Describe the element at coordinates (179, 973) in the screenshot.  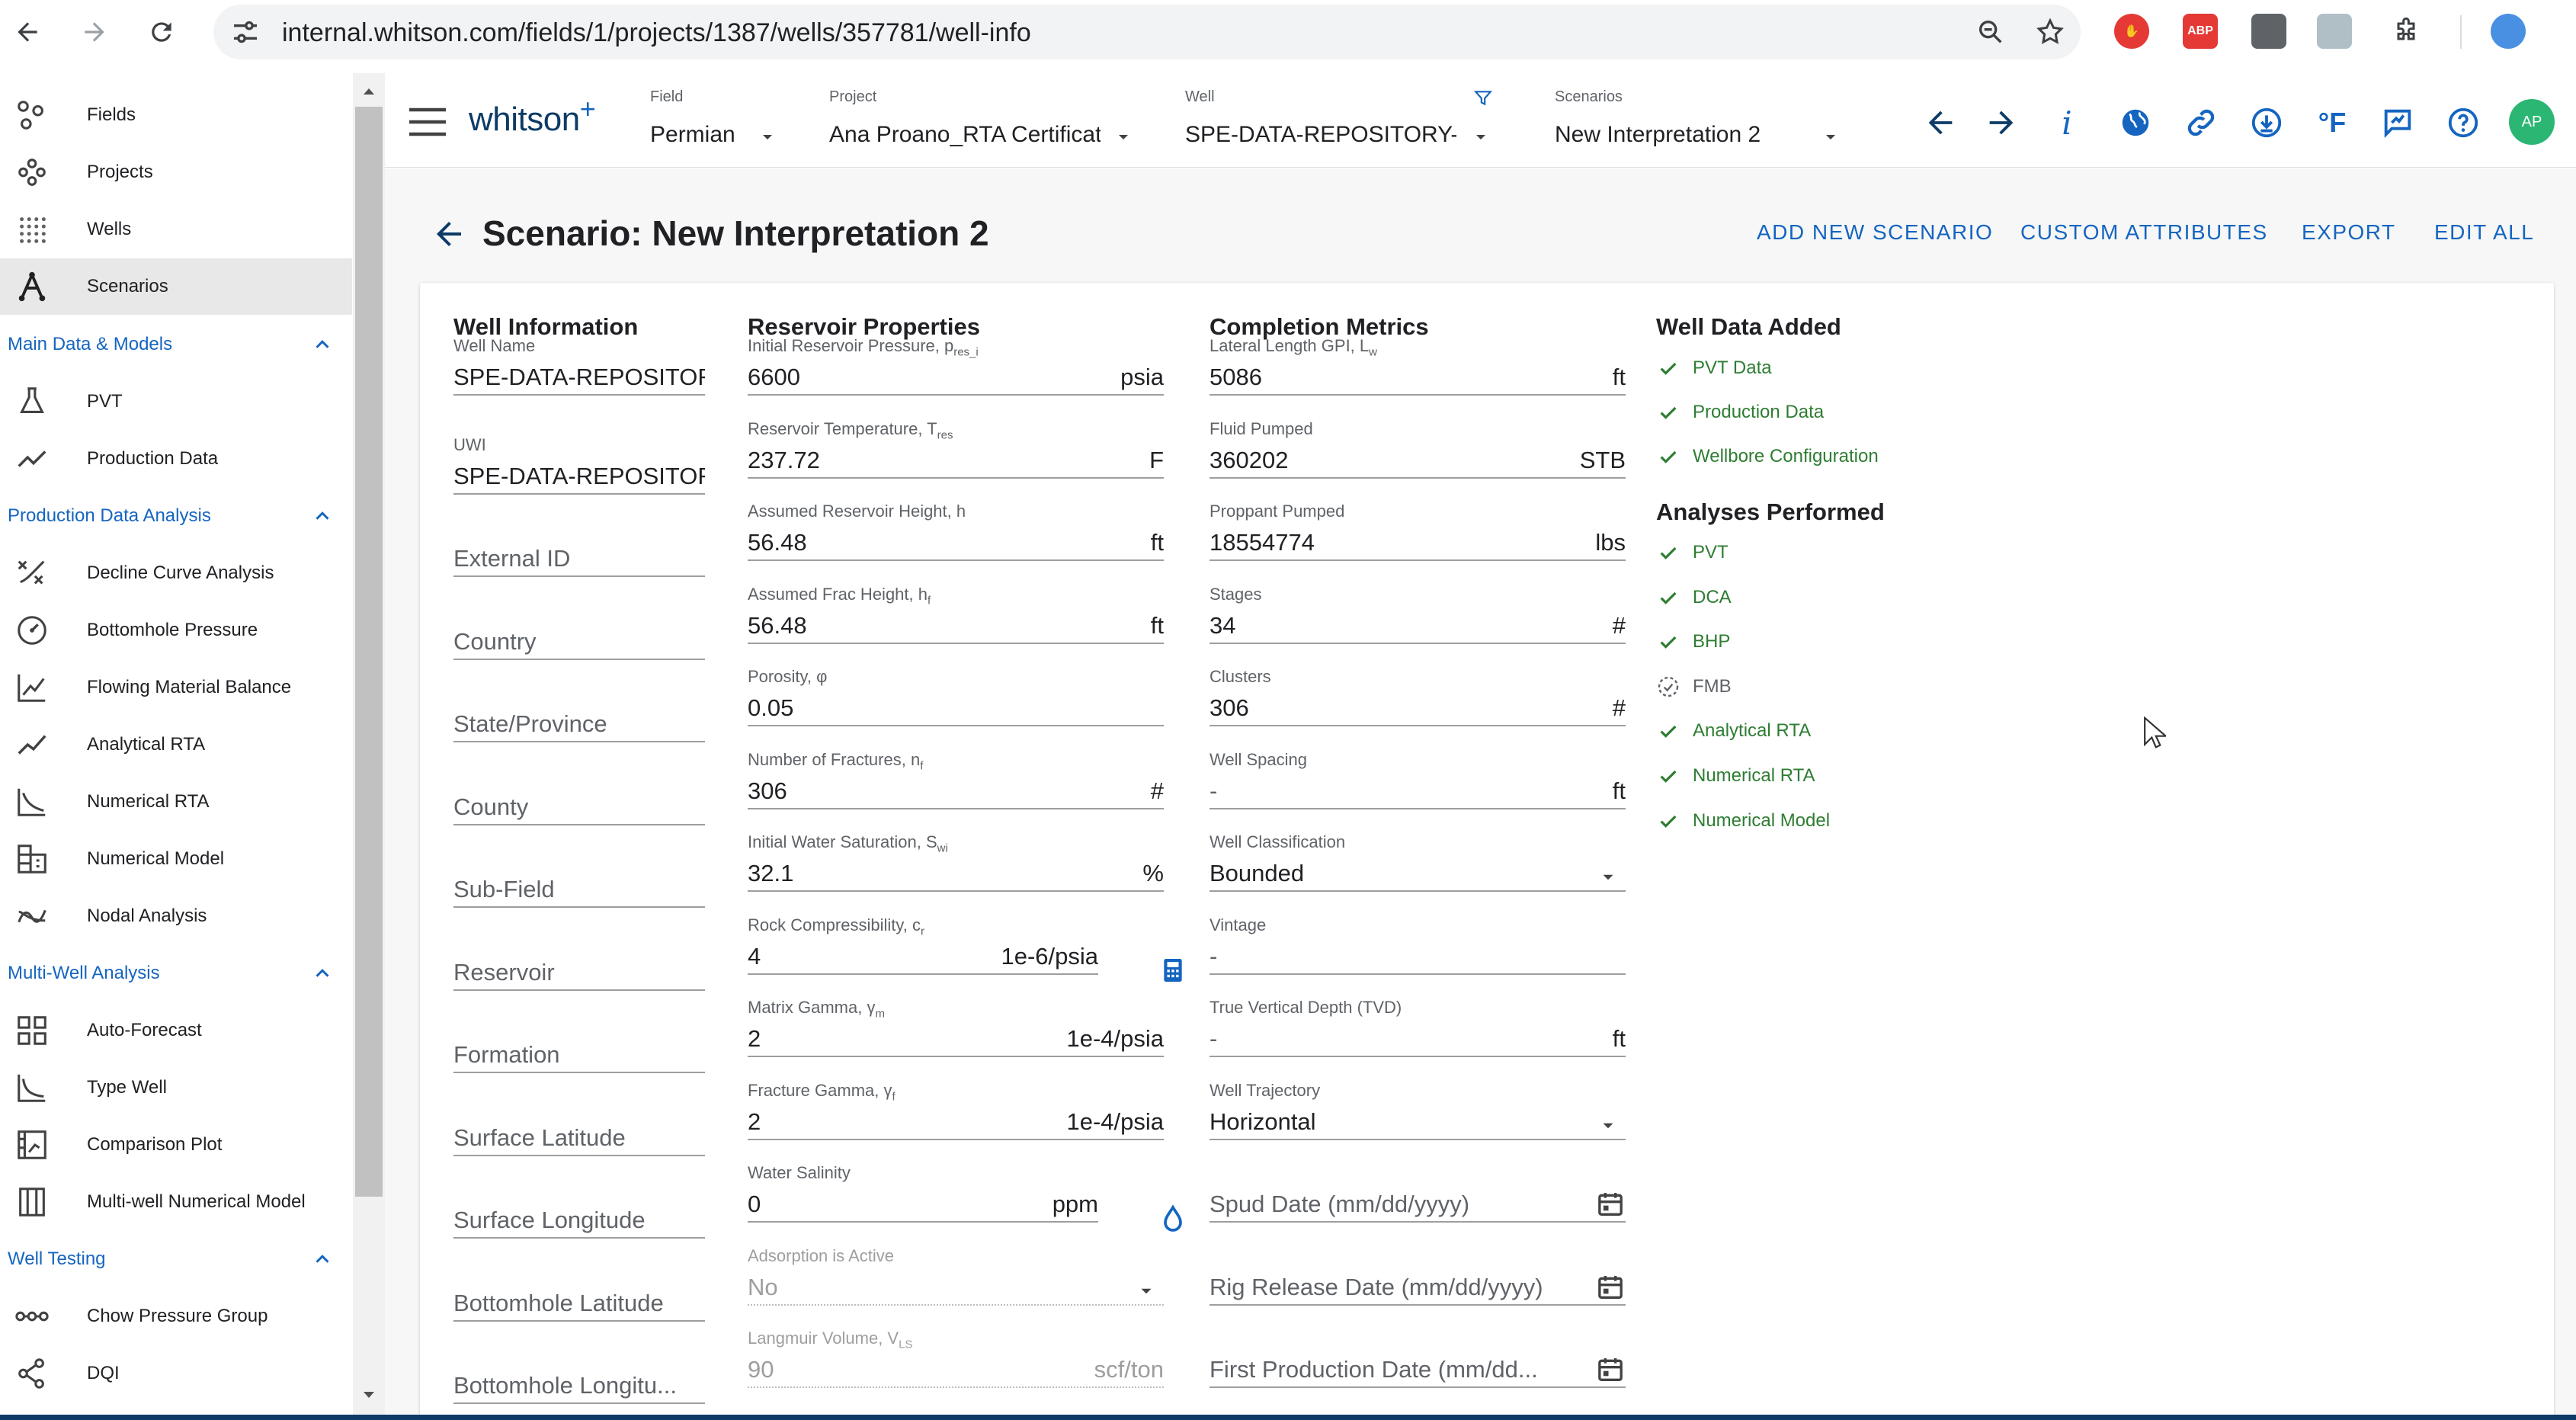
I see `sidebar-group-multi-well-analysis: Multi-Well Analysis` at that location.